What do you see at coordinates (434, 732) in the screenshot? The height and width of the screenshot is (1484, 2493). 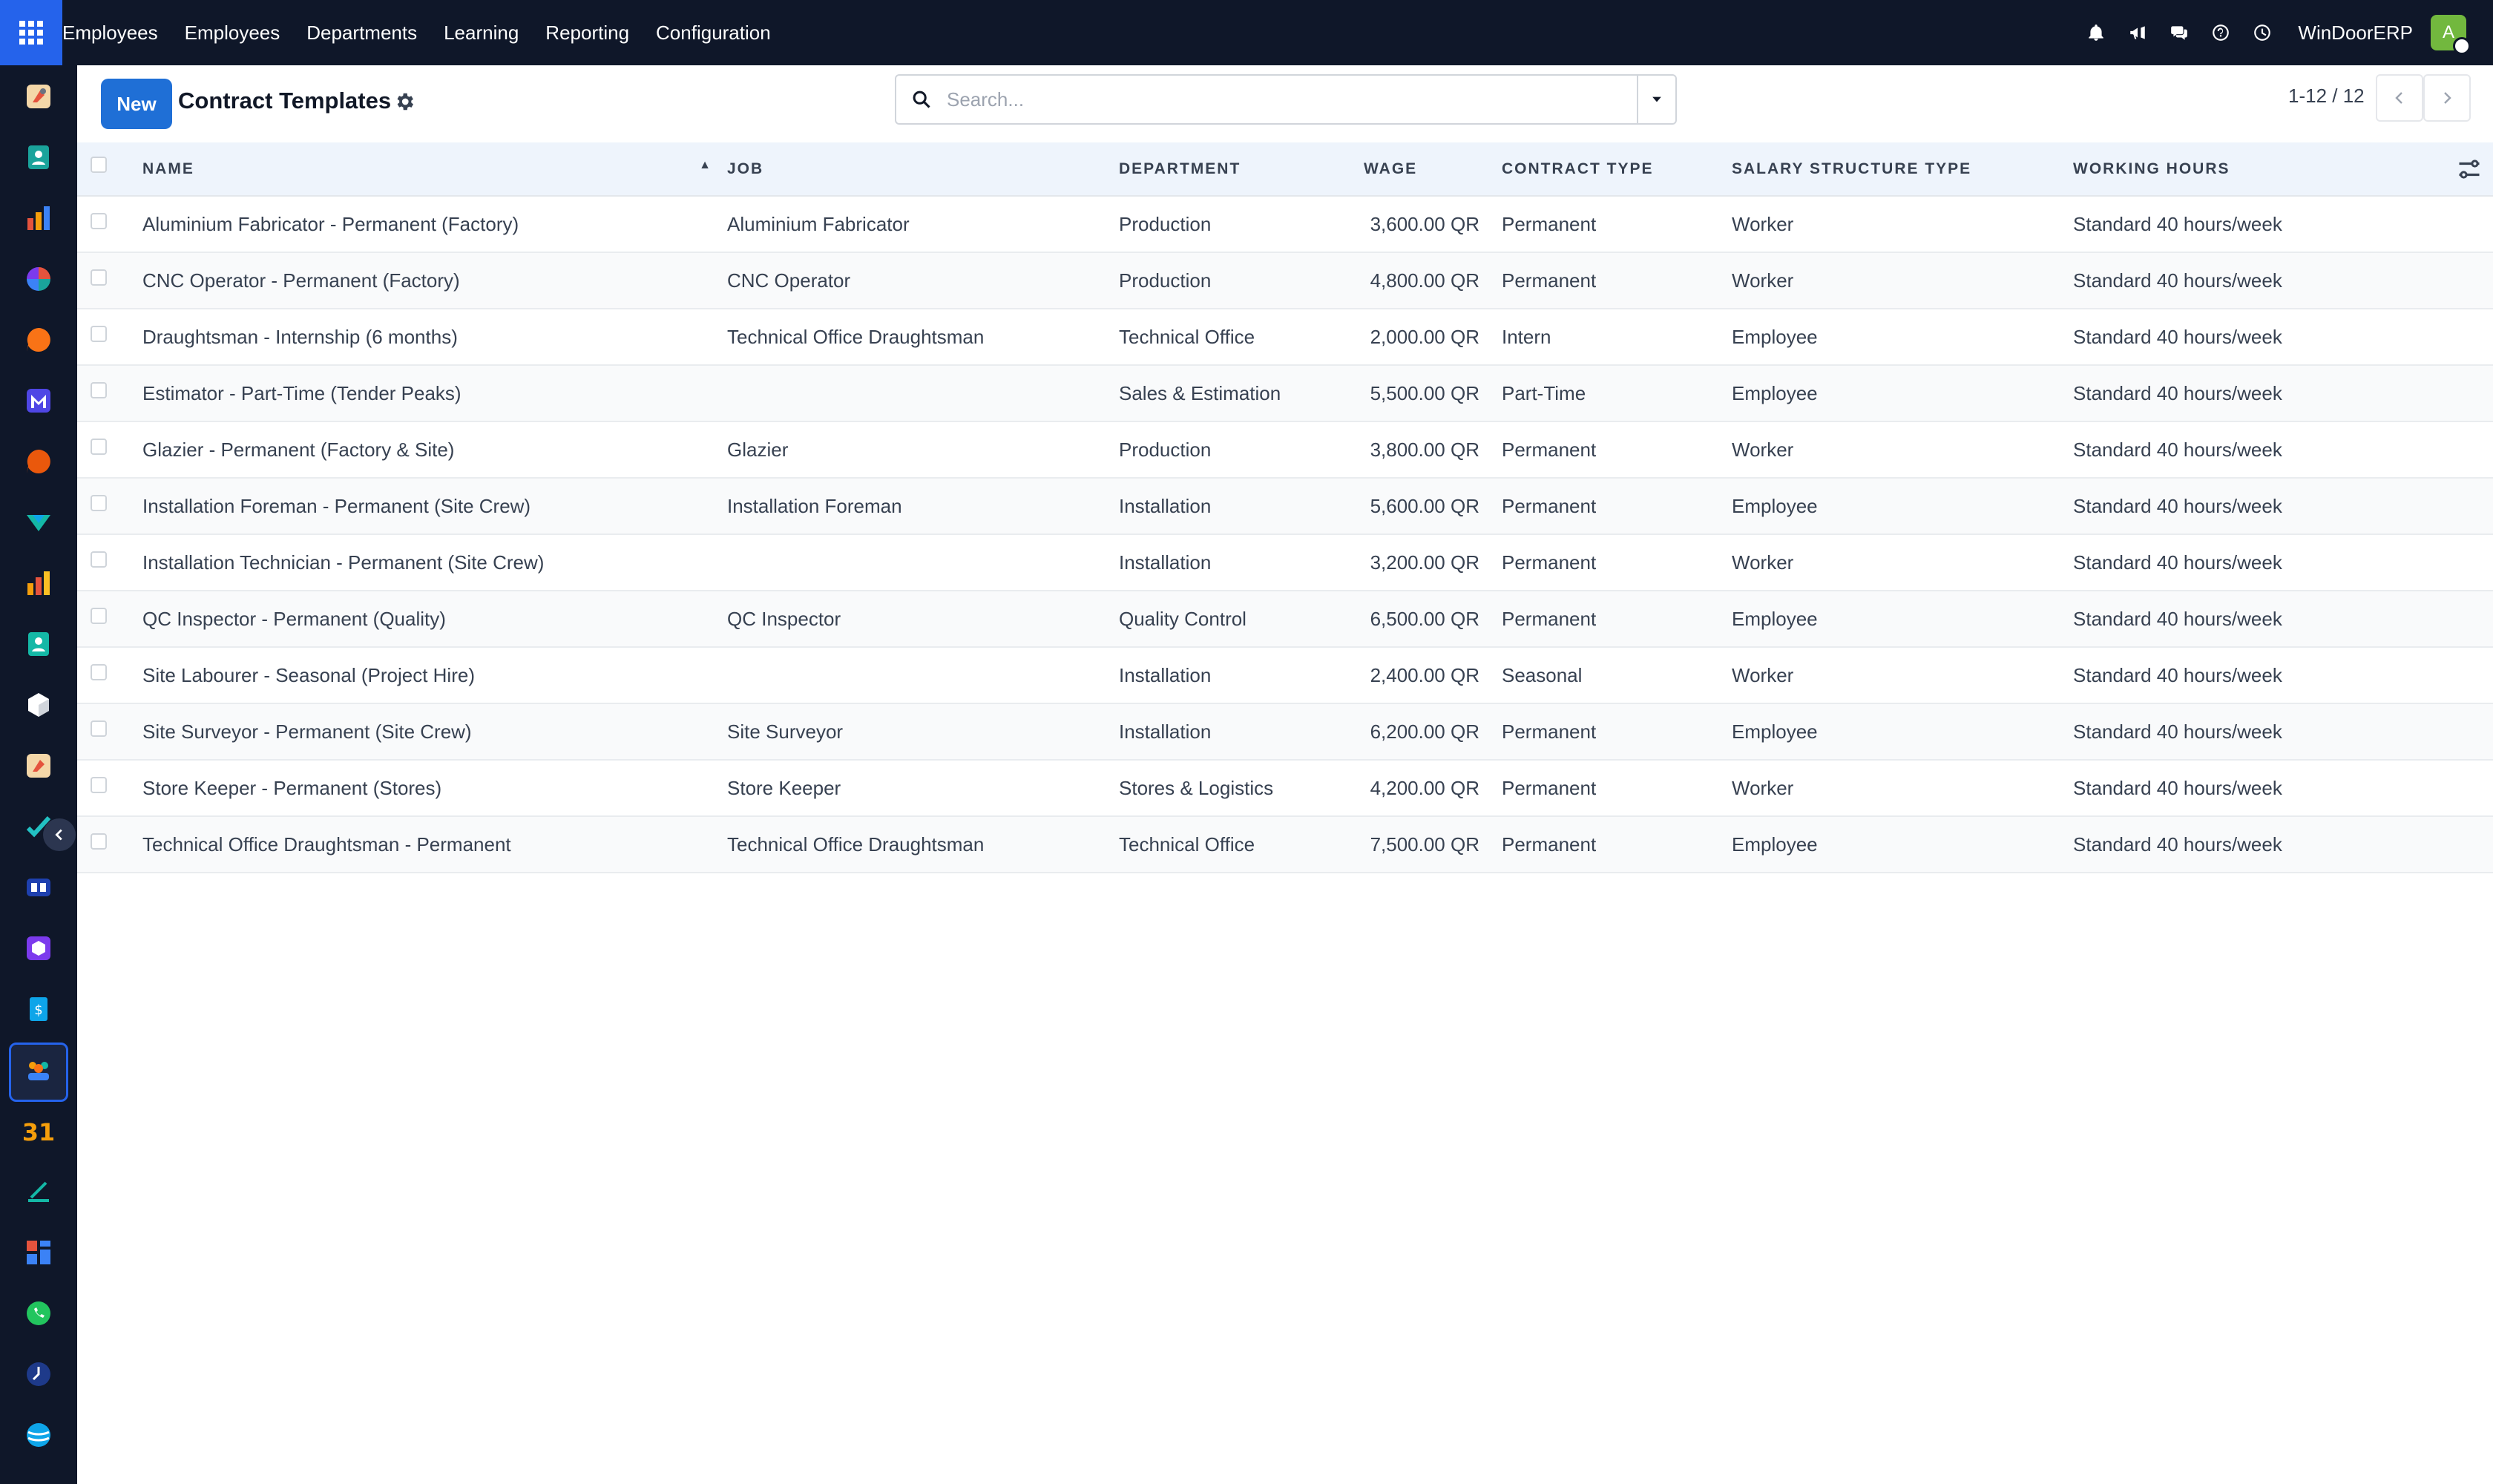 I see `cell-name: Site Surveyor - Permanent (Site Crew)` at bounding box center [434, 732].